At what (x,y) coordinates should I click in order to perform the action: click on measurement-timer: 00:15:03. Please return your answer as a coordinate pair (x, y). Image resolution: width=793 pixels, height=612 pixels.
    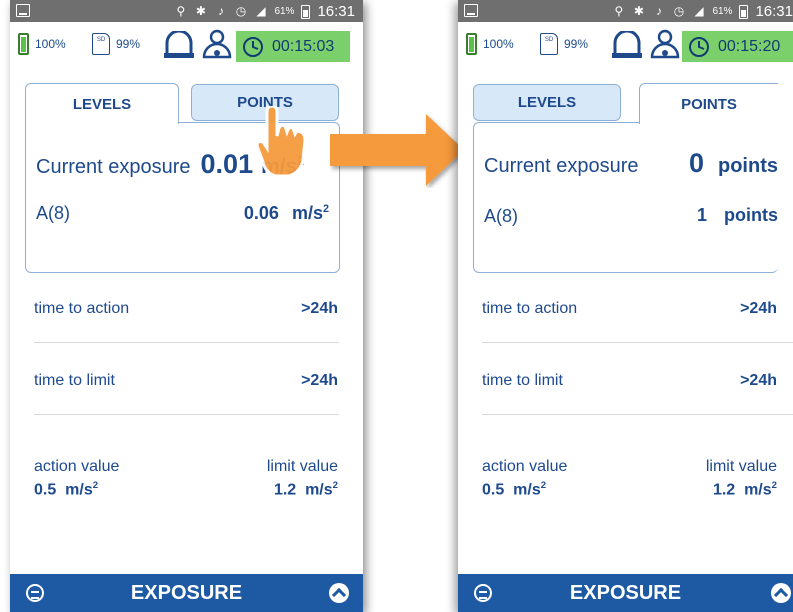
    Looking at the image, I should click on (293, 46).